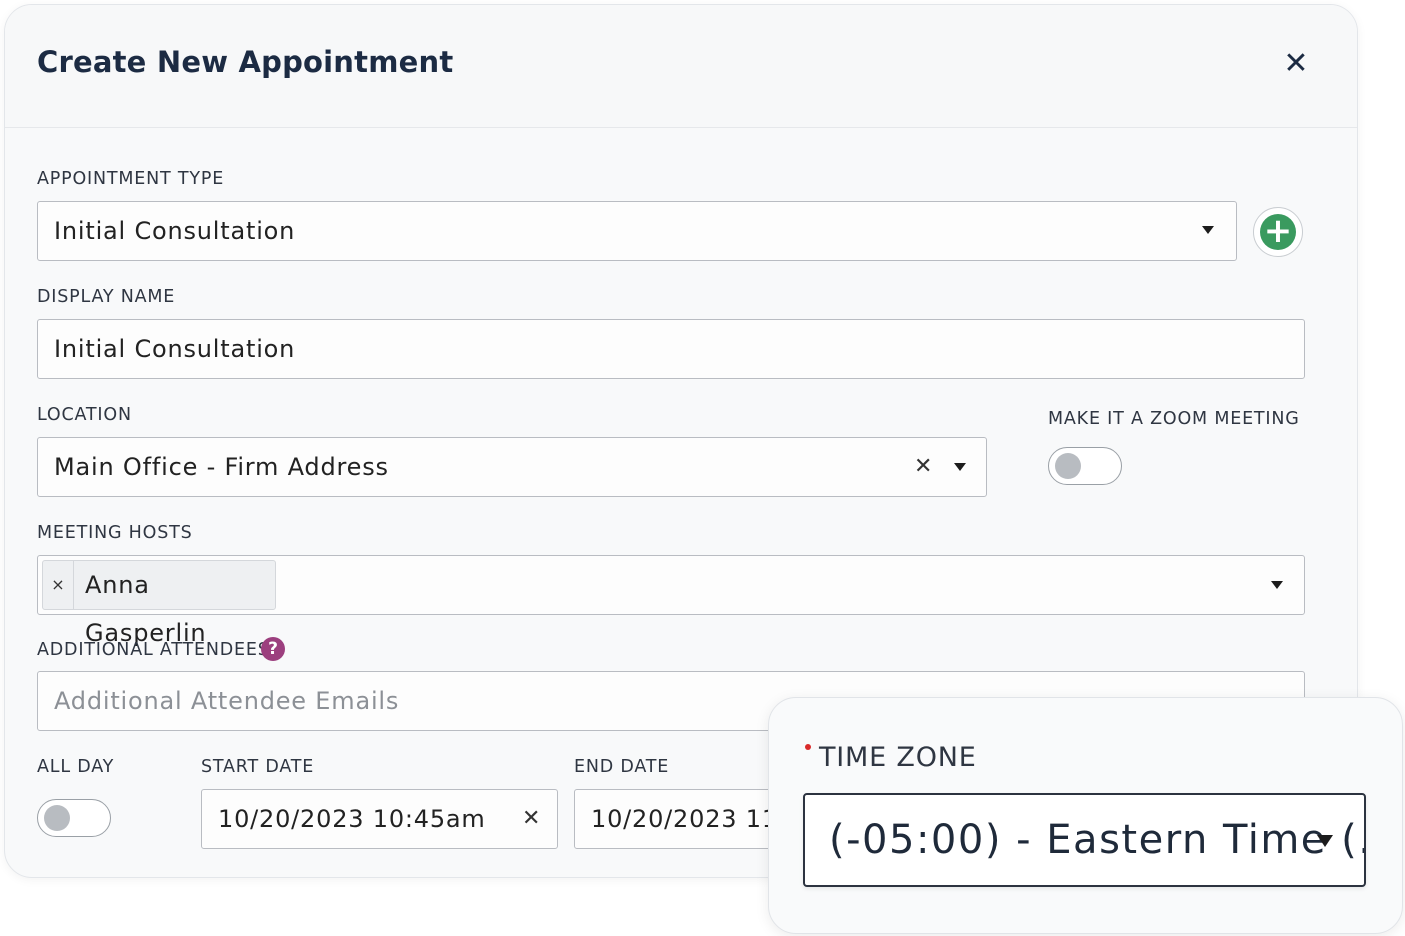  Describe the element at coordinates (227, 701) in the screenshot. I see `additional-attendees-placeholder: Additional Attendee Emails` at that location.